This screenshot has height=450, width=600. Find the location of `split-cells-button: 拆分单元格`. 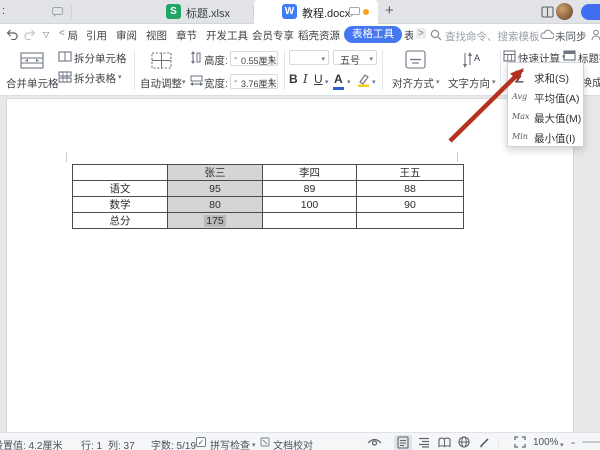

split-cells-button: 拆分单元格 is located at coordinates (93, 57).